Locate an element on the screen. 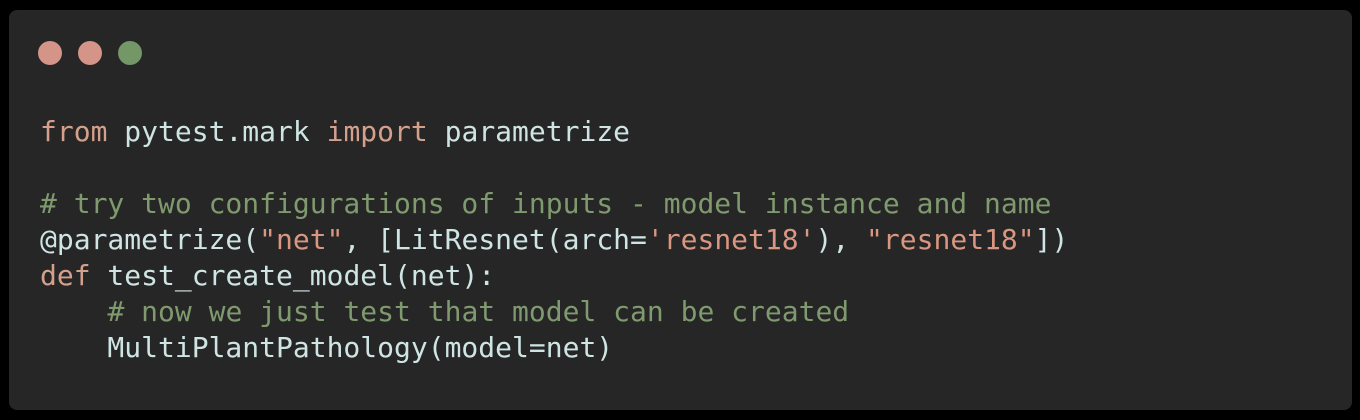 This screenshot has width=1360, height=420. minimize-dot-icon is located at coordinates (90, 53).